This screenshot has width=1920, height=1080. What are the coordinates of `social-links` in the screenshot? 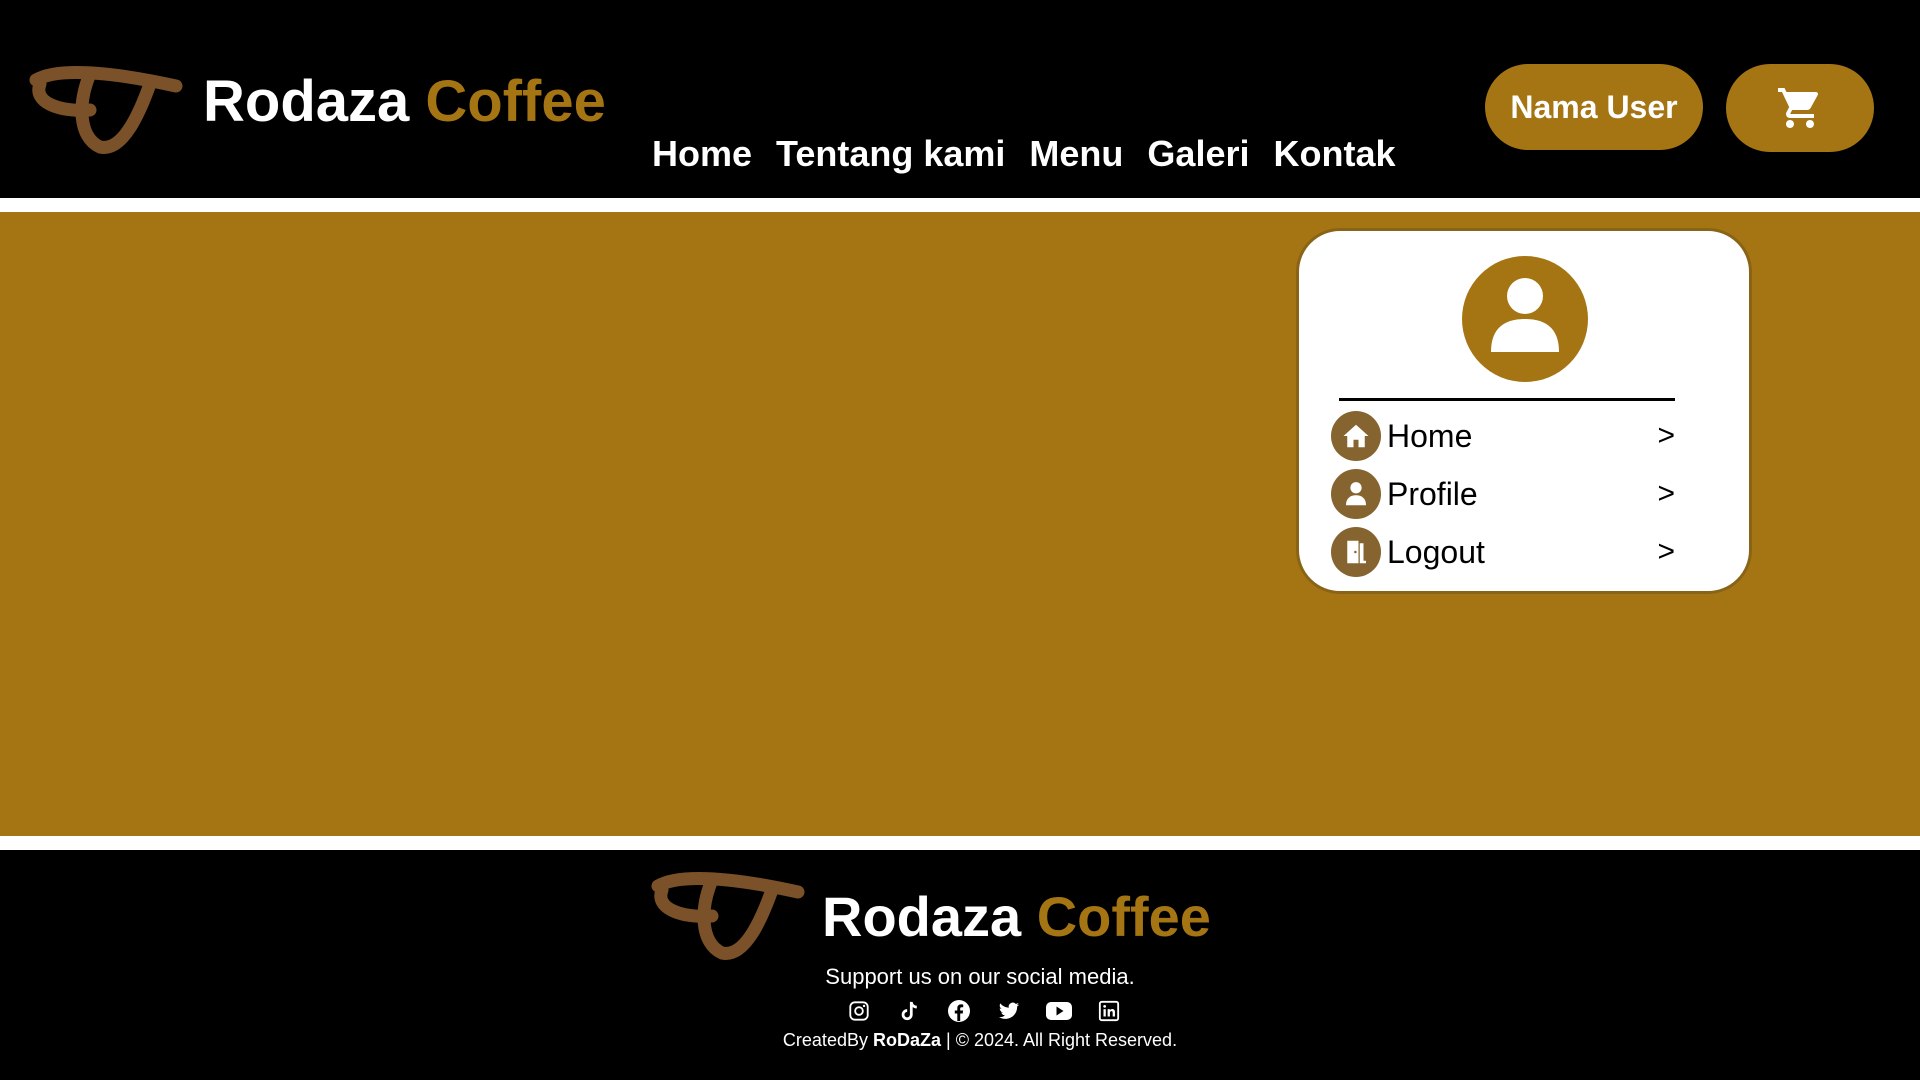 It's located at (984, 1011).